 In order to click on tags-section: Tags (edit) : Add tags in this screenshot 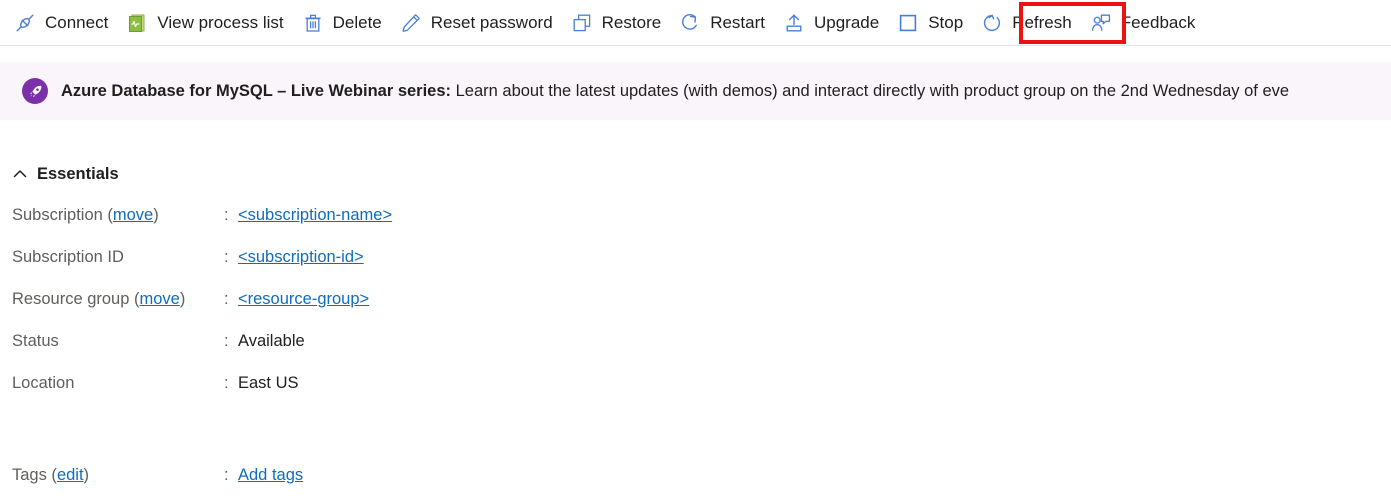, I will do `click(157, 483)`.